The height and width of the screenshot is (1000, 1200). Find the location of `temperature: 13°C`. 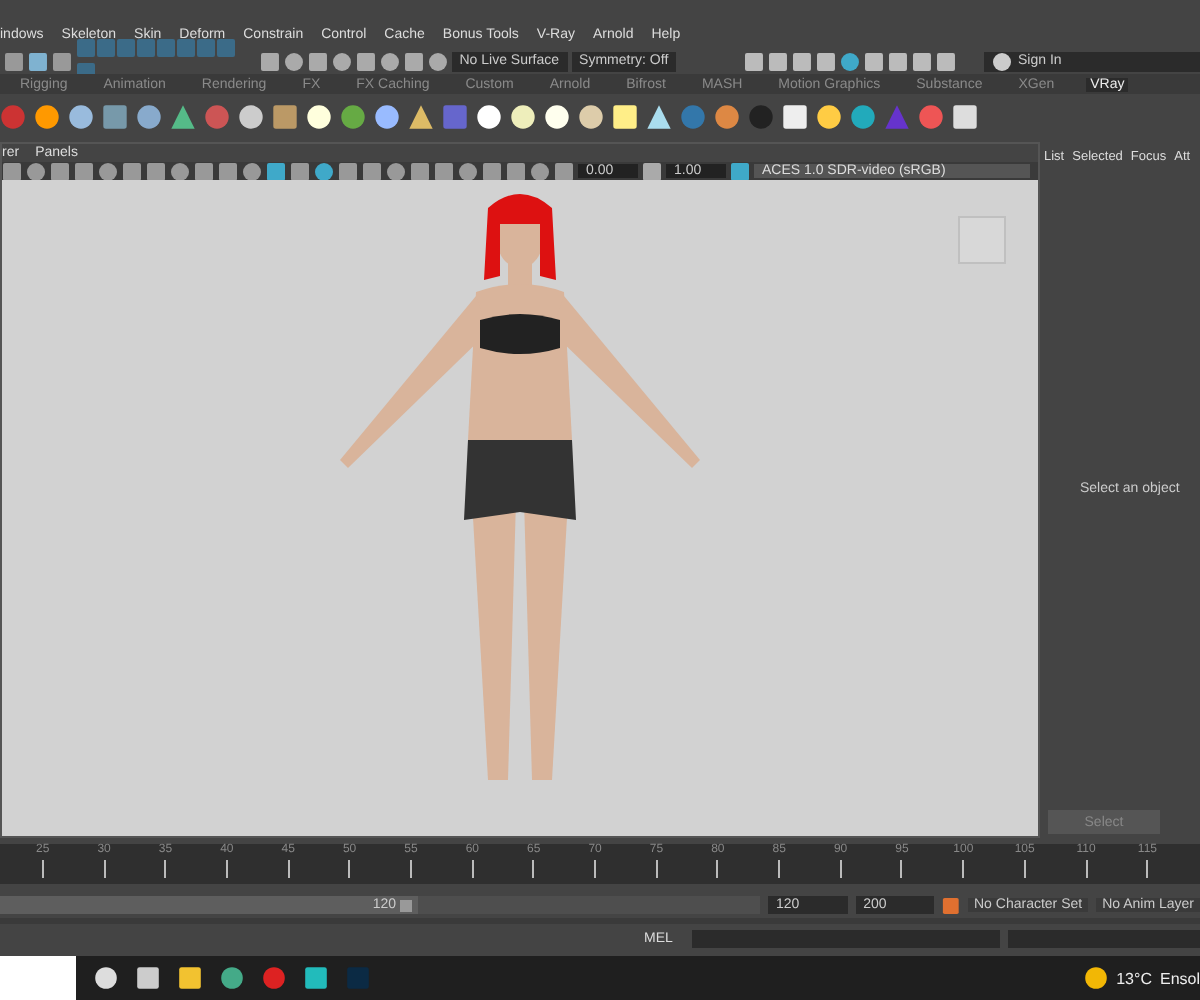

temperature: 13°C is located at coordinates (1134, 978).